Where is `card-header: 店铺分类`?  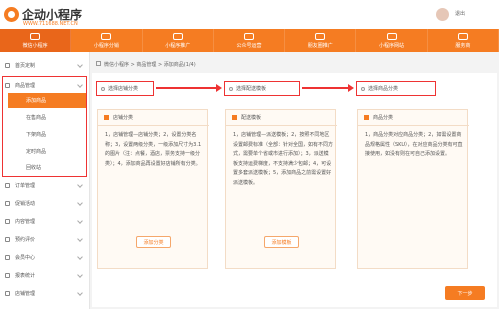
card-header: 店铺分类 is located at coordinates (153, 118).